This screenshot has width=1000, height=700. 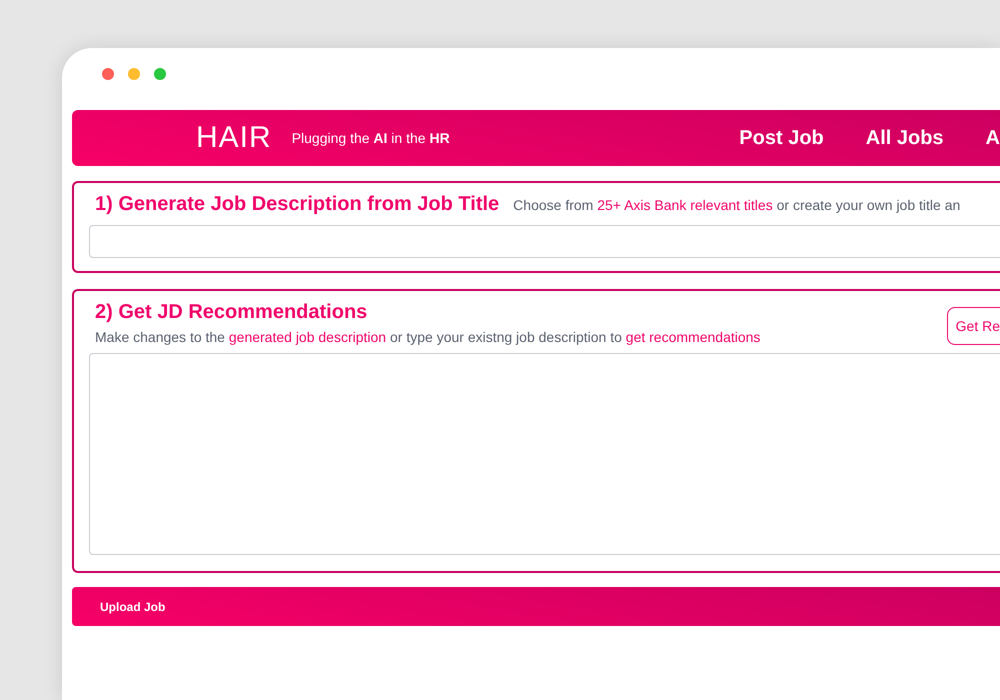 What do you see at coordinates (973, 326) in the screenshot?
I see `recommend-button: Get Re` at bounding box center [973, 326].